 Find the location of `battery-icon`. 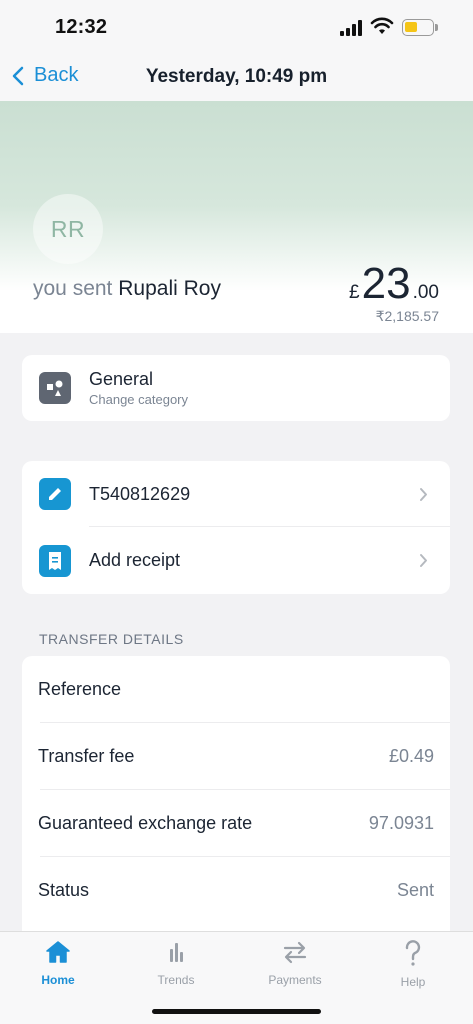

battery-icon is located at coordinates (418, 27).